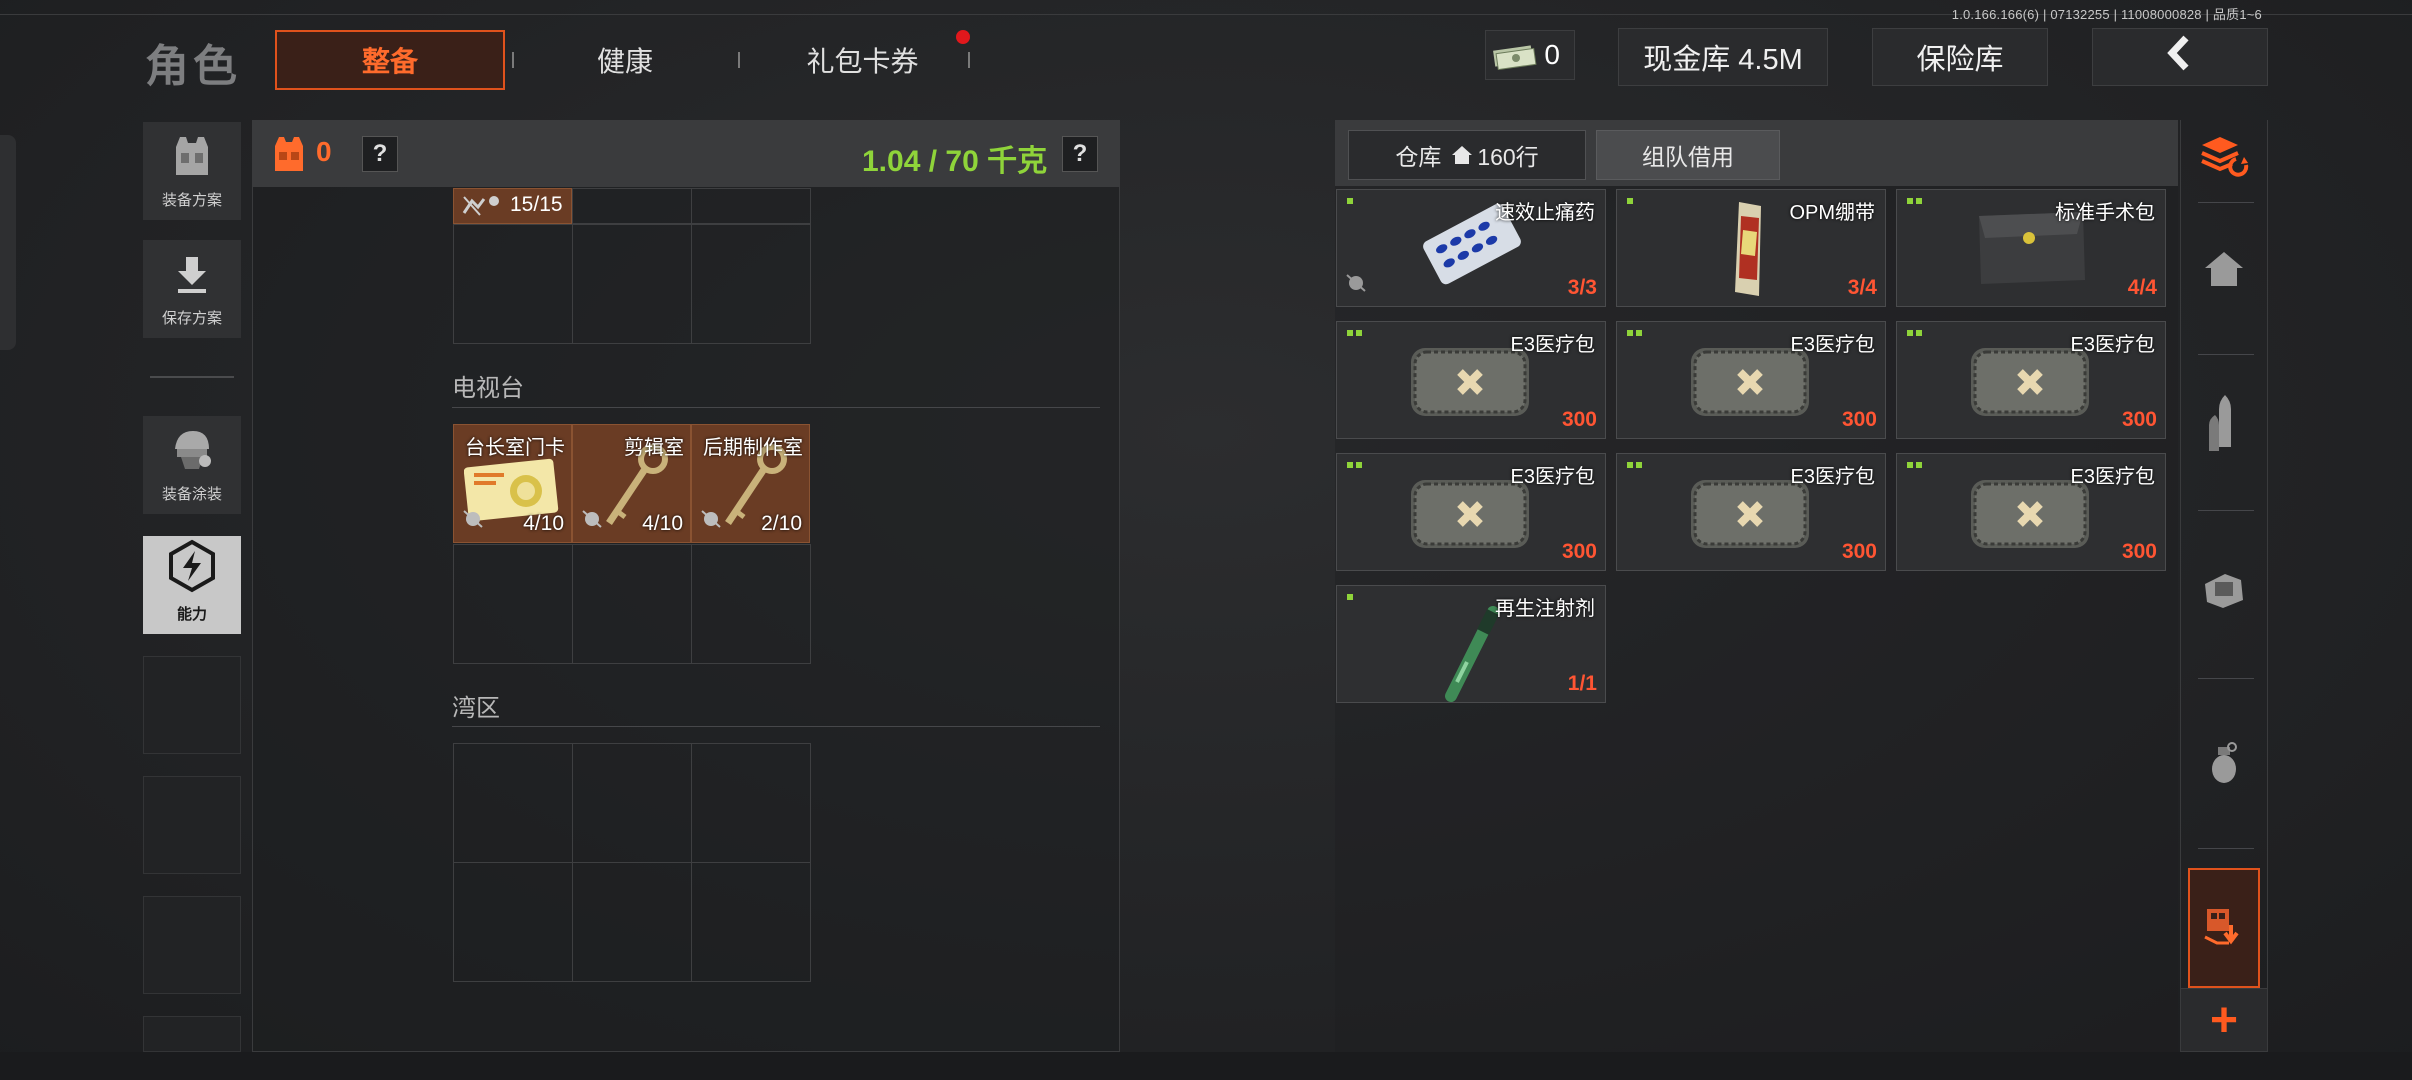 The width and height of the screenshot is (2412, 1080). What do you see at coordinates (1471, 644) in the screenshot?
I see `stash-item: 再生注射剂 1/1` at bounding box center [1471, 644].